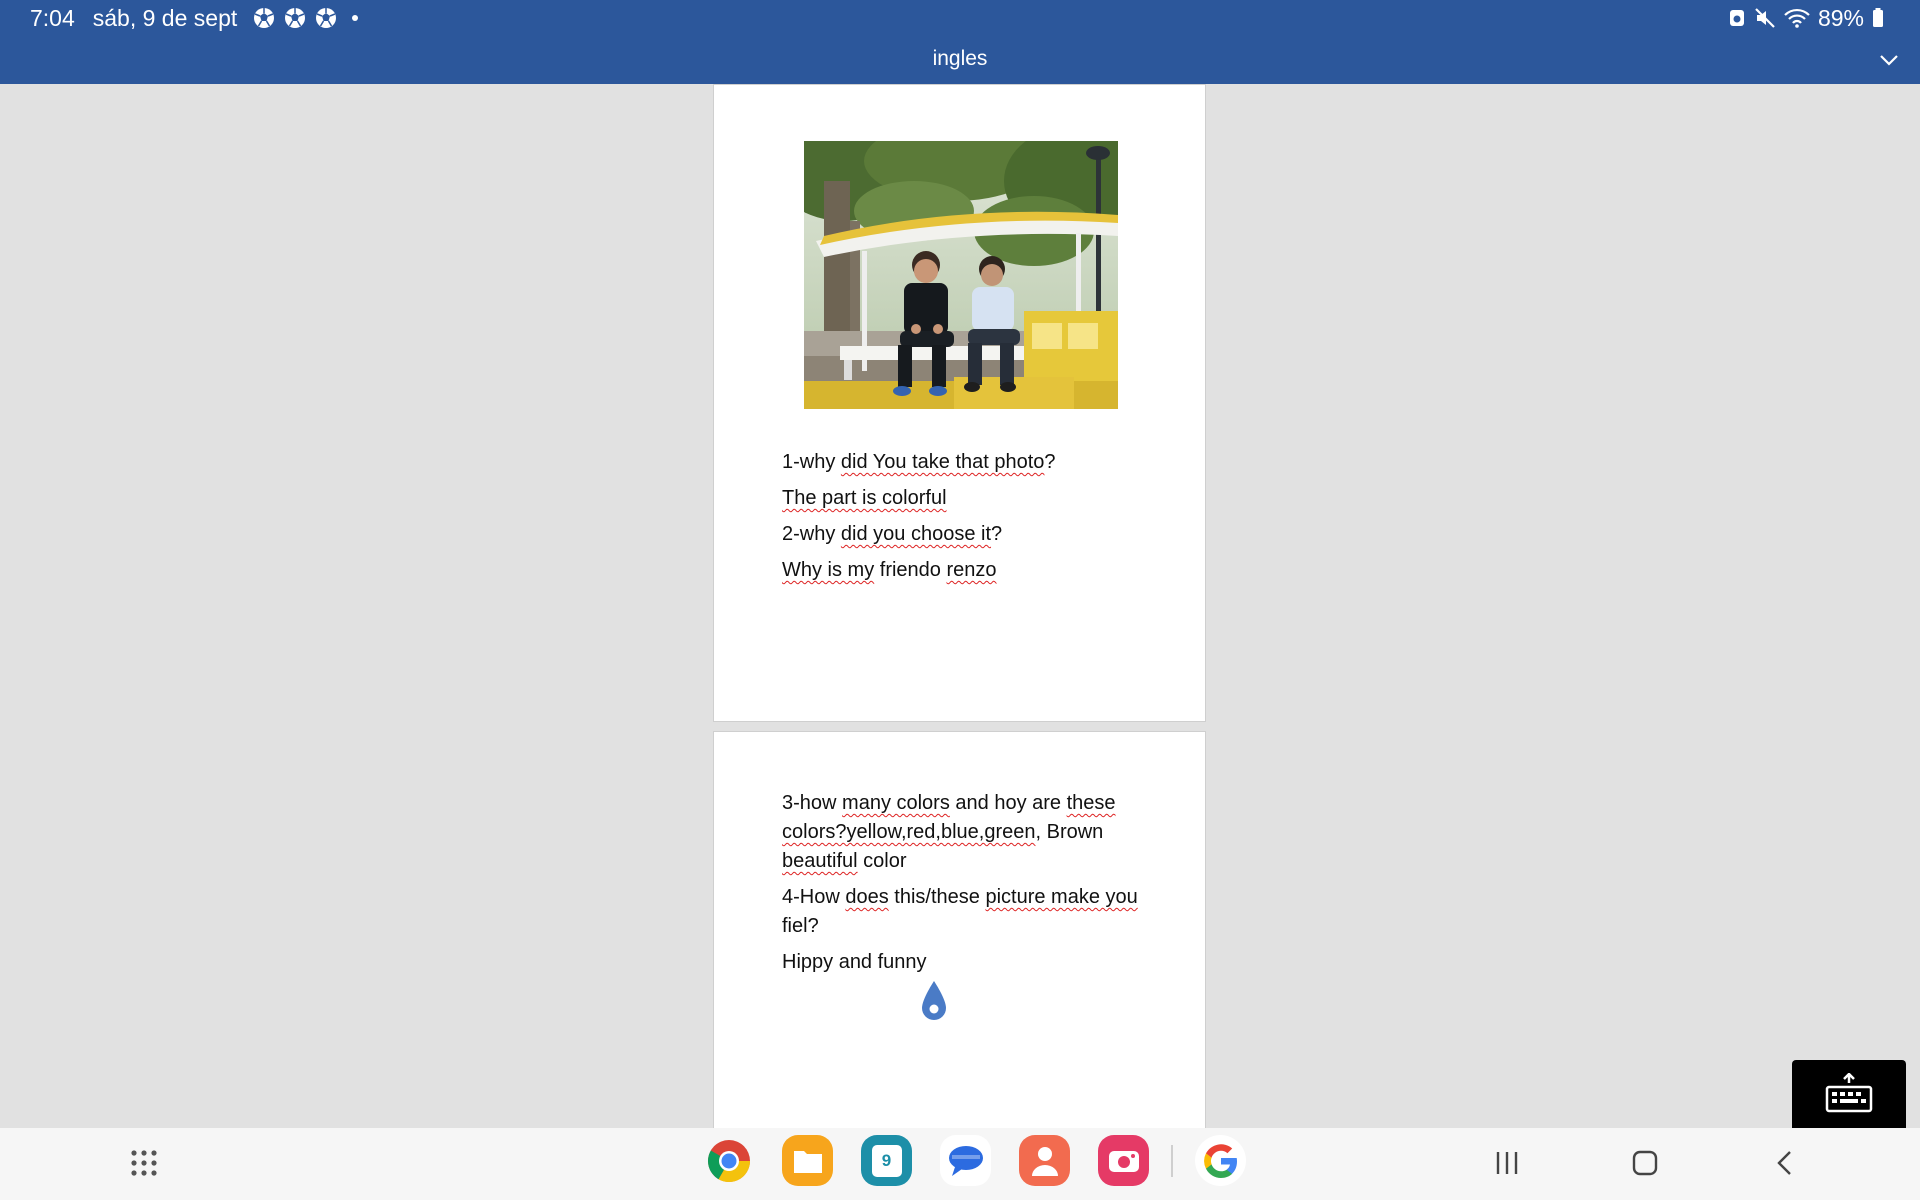 The width and height of the screenshot is (1920, 1200). Describe the element at coordinates (1123, 1160) in the screenshot. I see `screen-recorder-icon` at that location.